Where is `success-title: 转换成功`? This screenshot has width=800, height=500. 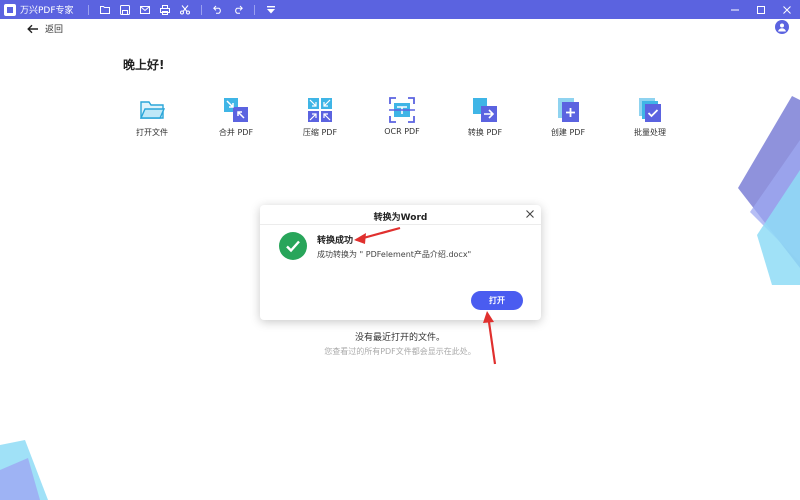
success-title: 转换成功 is located at coordinates (335, 241).